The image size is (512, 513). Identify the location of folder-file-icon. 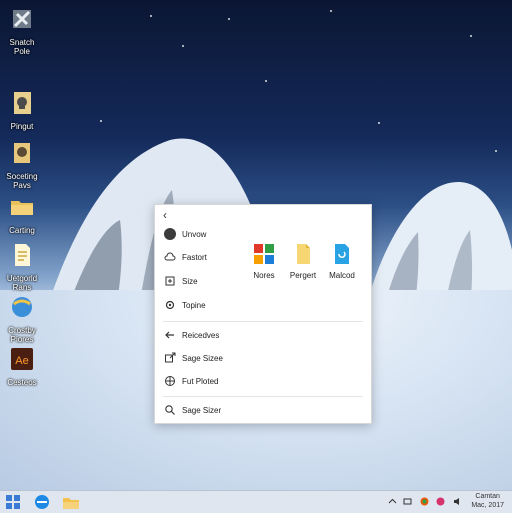
(22, 153).